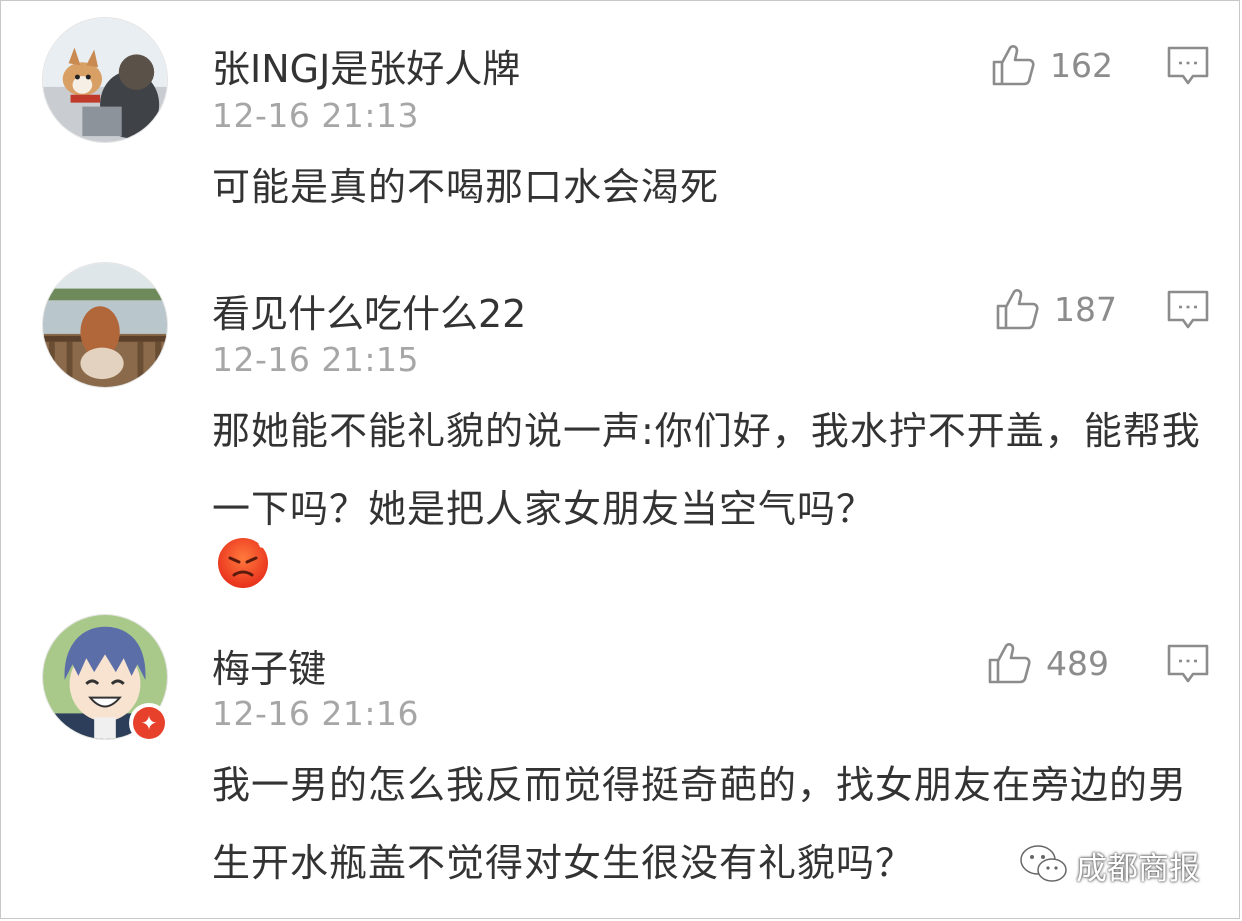 This screenshot has width=1242, height=921. Describe the element at coordinates (466, 187) in the screenshot. I see `comment-text: 可能是真的不喝那口水会渴死` at that location.